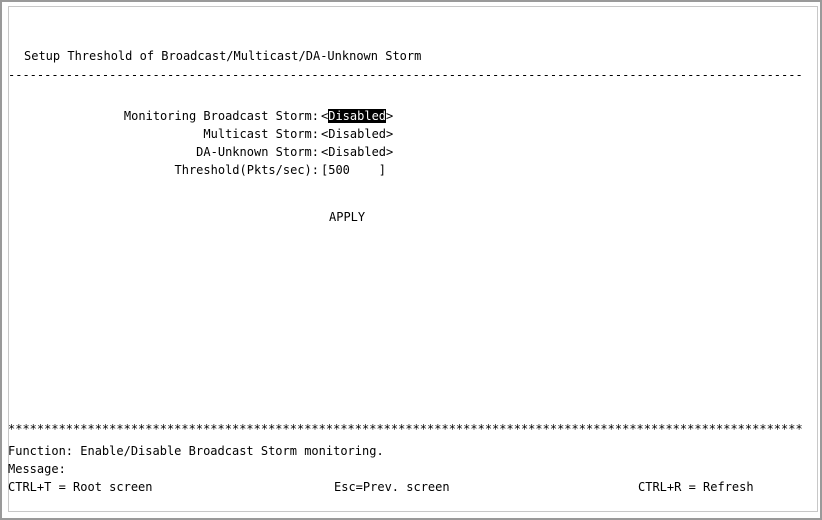 This screenshot has width=822, height=520. What do you see at coordinates (353, 170) in the screenshot?
I see `threshold-input: [500 ]` at bounding box center [353, 170].